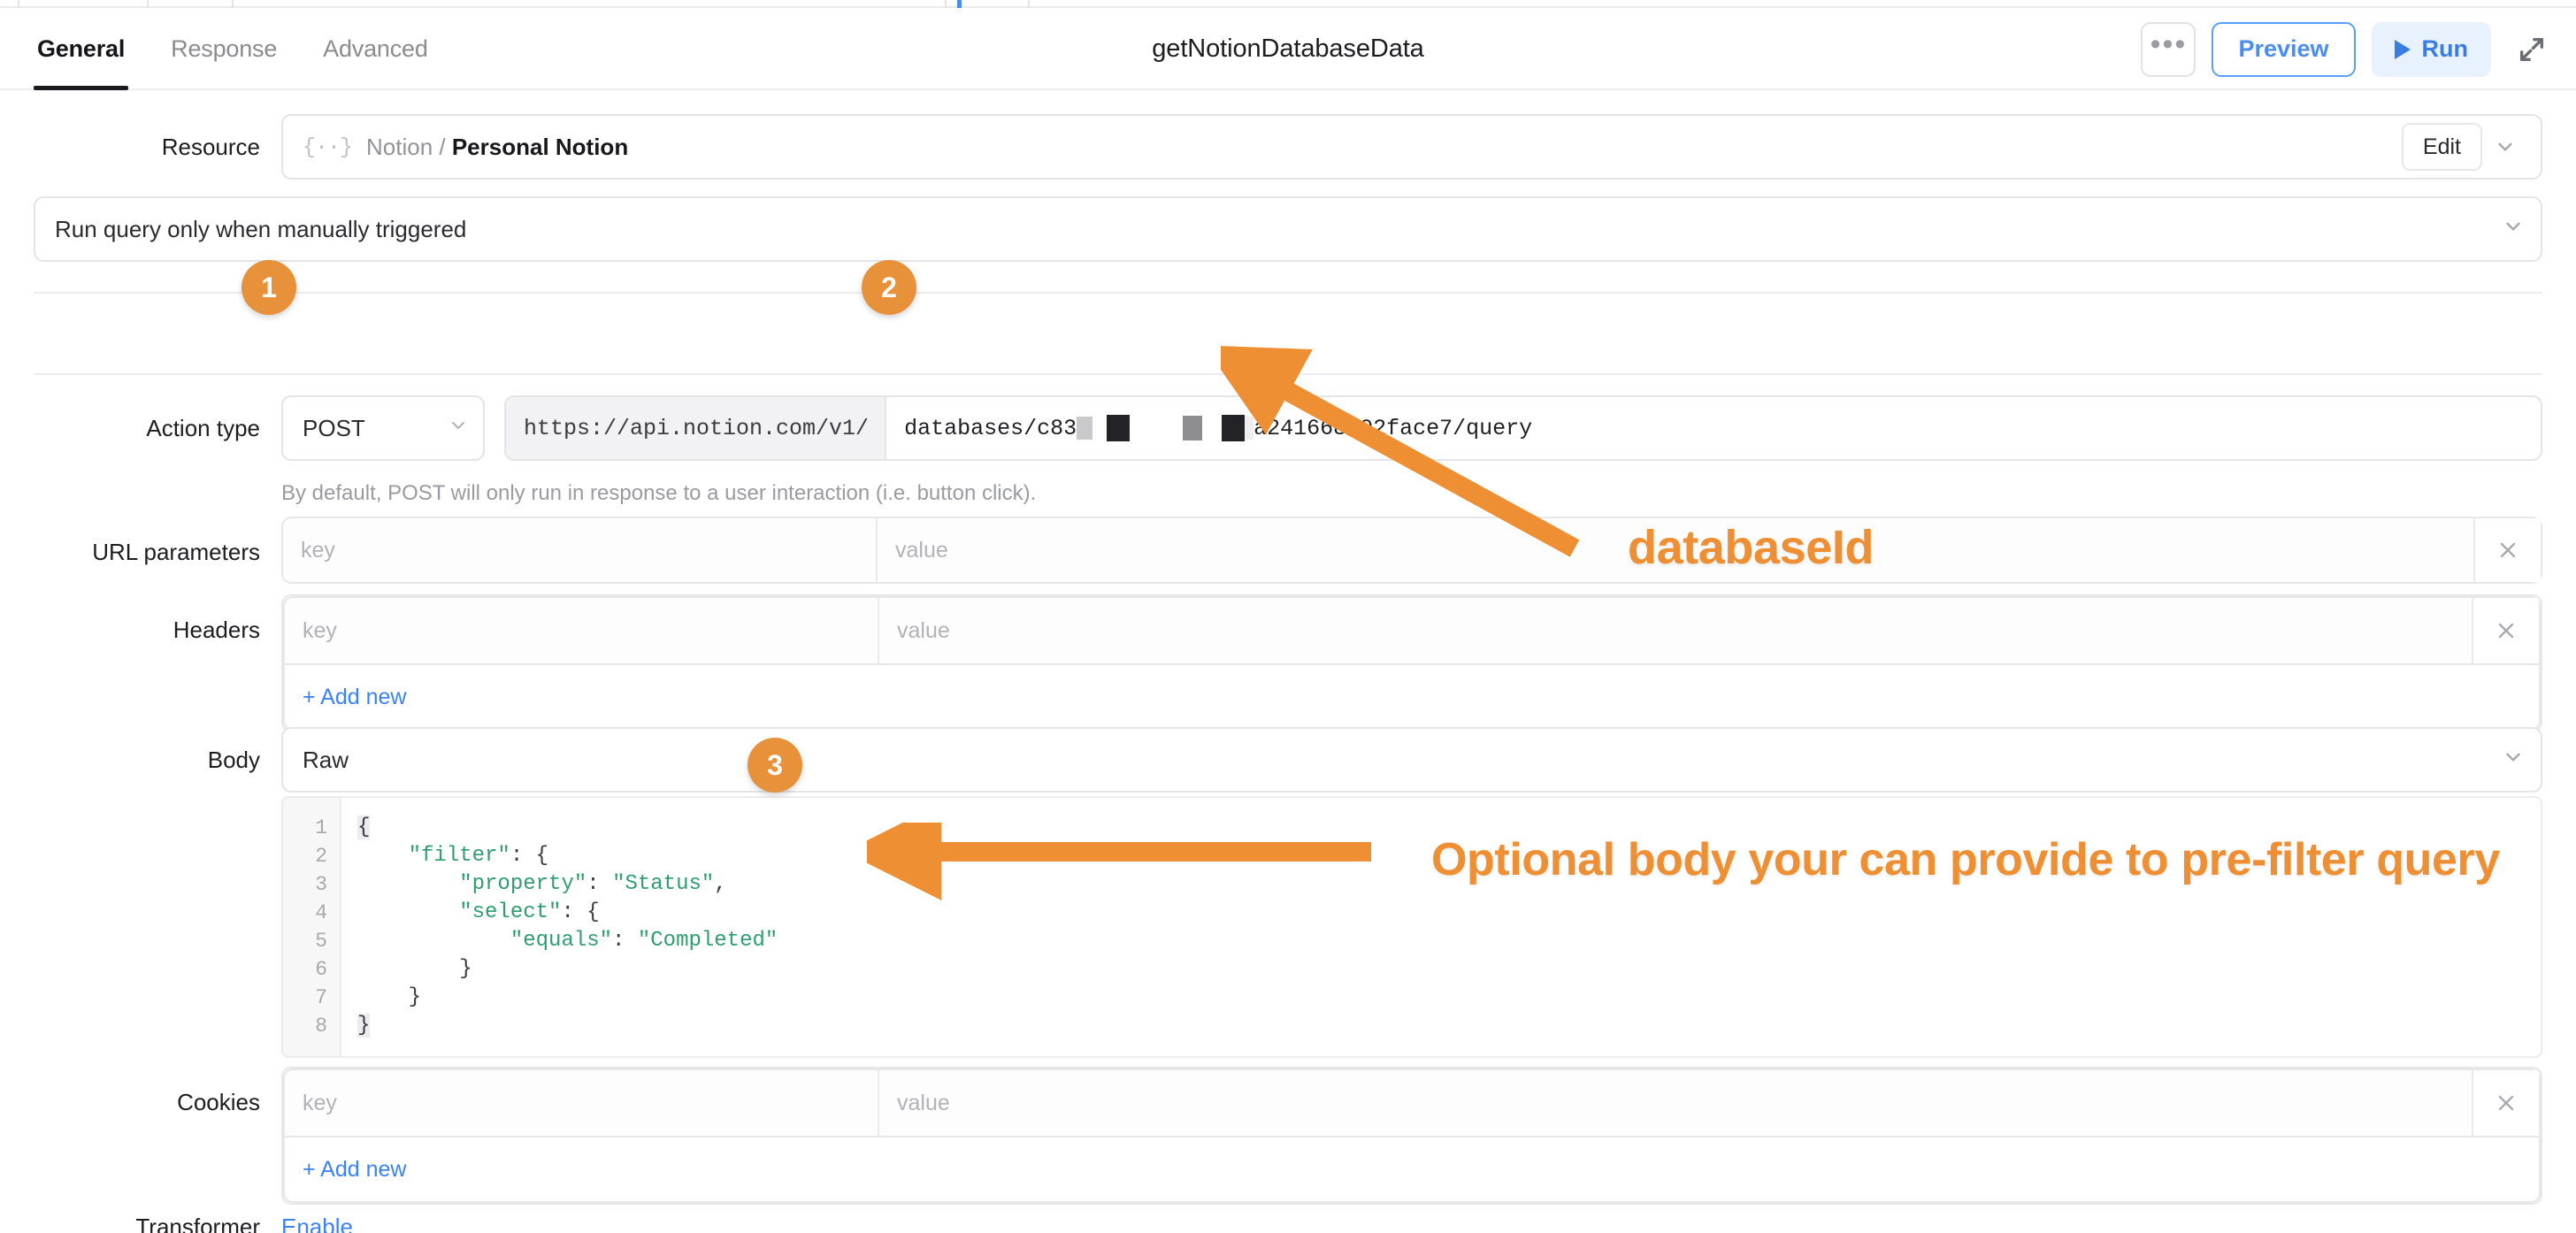 This screenshot has width=2576, height=1233. Describe the element at coordinates (1675, 1103) in the screenshot. I see `cookie-value-input: value` at that location.